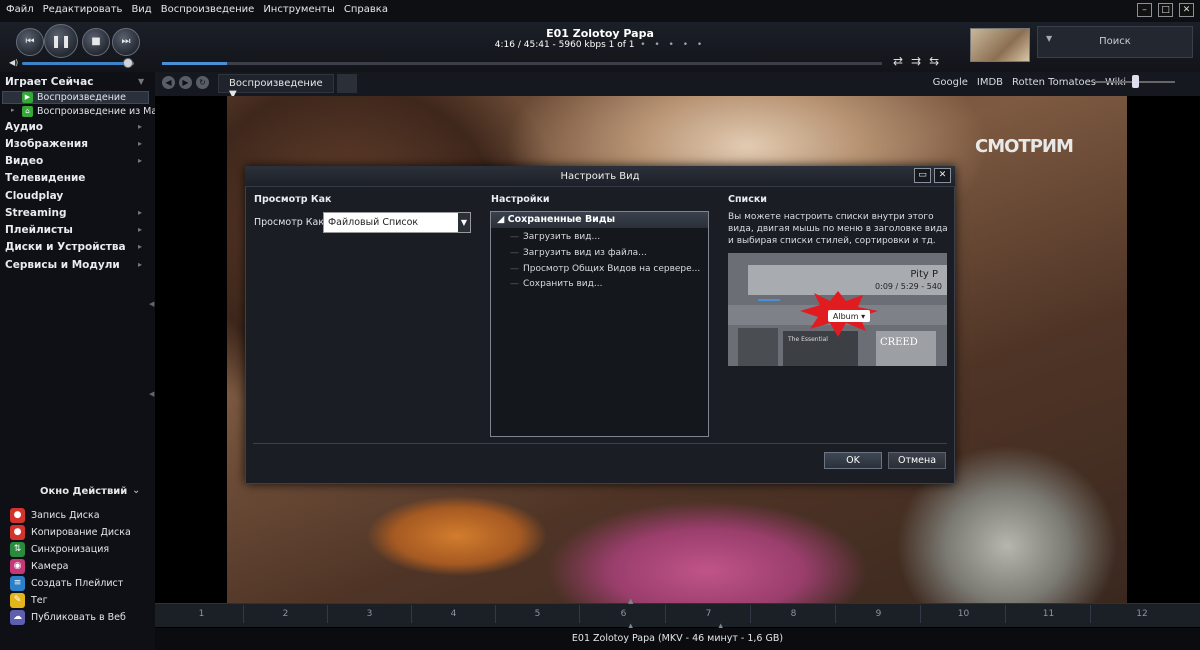 This screenshot has width=1200, height=650. I want to click on action-label: Камера, so click(50, 566).